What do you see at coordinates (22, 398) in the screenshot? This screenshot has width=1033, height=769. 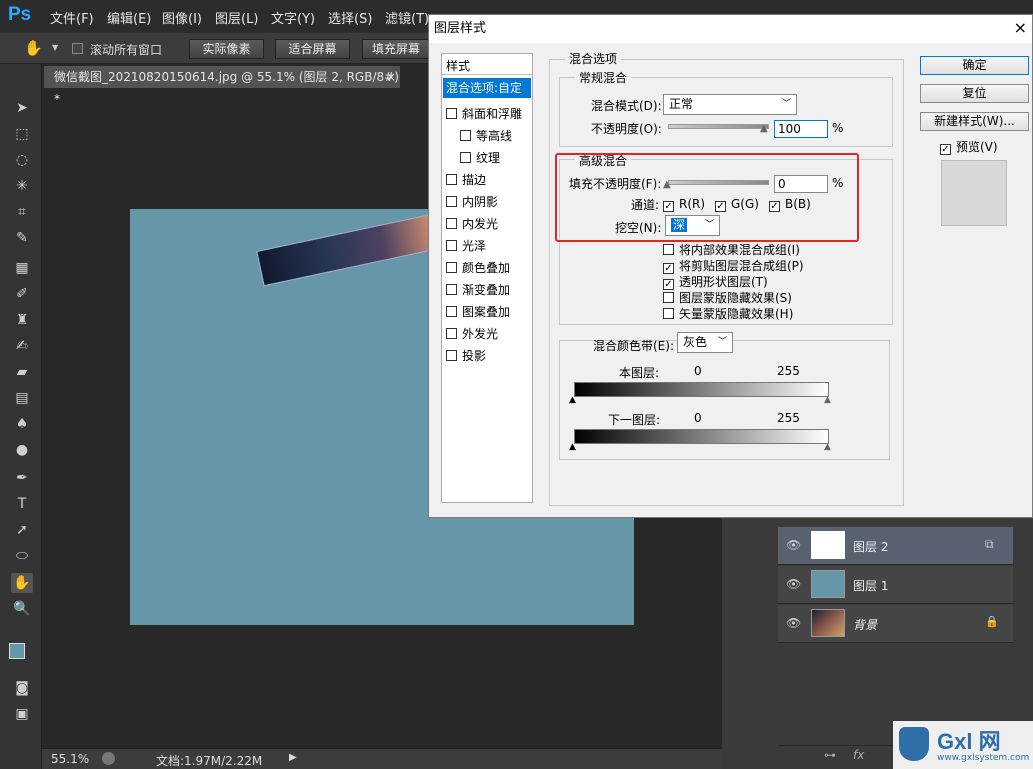 I see `gradient-tool-icon: ▤` at bounding box center [22, 398].